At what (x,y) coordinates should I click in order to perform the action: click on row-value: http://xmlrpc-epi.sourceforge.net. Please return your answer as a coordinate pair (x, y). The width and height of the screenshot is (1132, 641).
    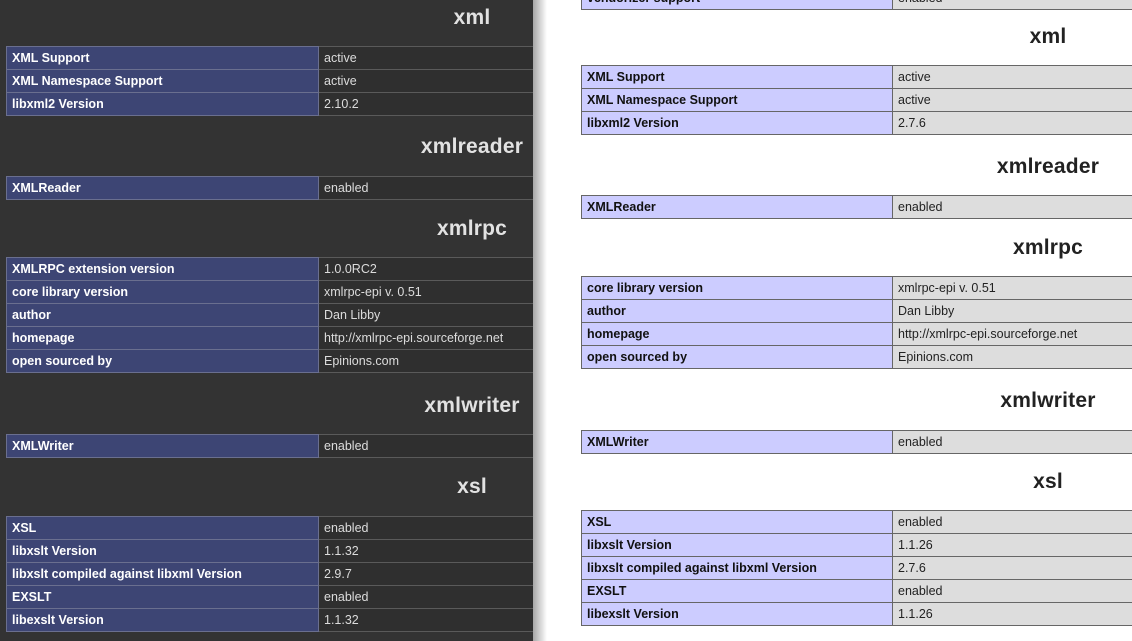
    Looking at the image, I should click on (425, 338).